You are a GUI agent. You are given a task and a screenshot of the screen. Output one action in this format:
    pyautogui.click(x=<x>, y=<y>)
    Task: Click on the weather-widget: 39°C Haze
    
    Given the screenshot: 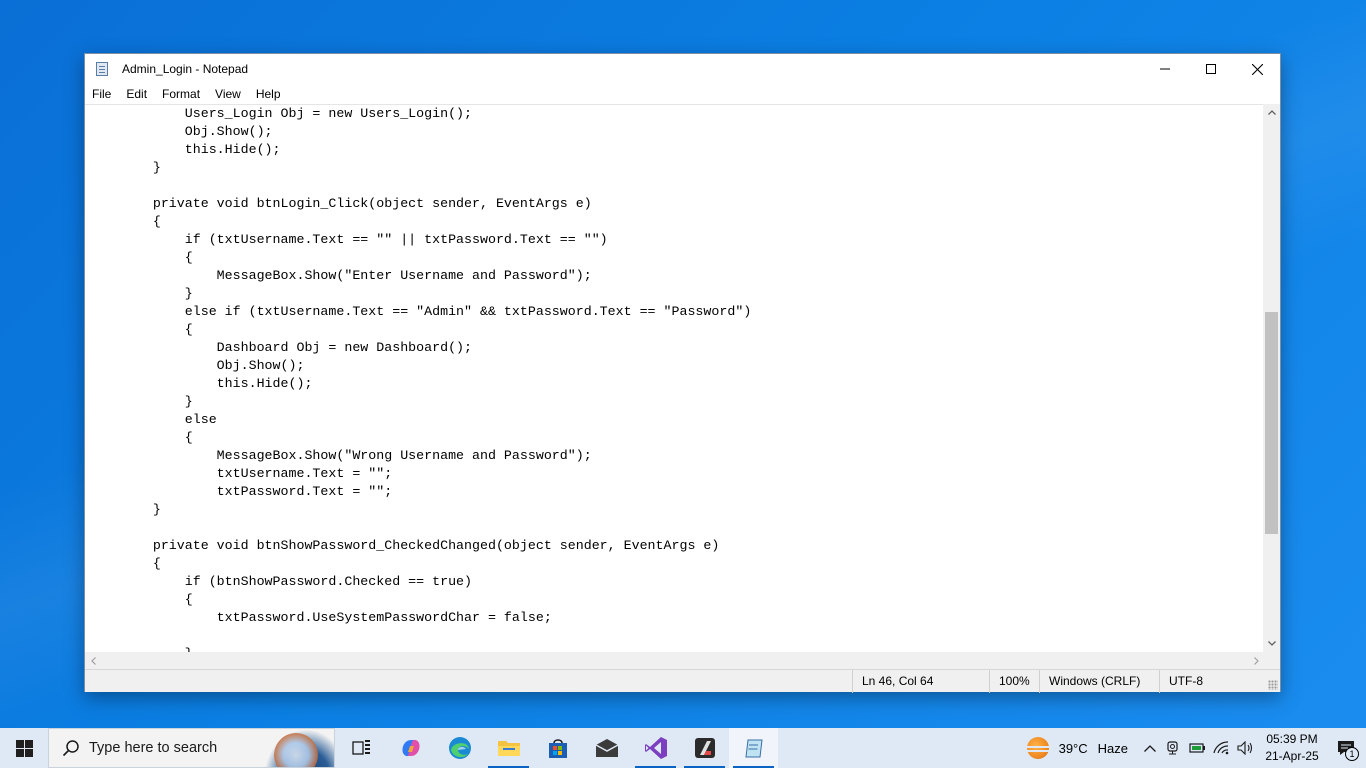 What is the action you would take?
    pyautogui.click(x=1078, y=748)
    